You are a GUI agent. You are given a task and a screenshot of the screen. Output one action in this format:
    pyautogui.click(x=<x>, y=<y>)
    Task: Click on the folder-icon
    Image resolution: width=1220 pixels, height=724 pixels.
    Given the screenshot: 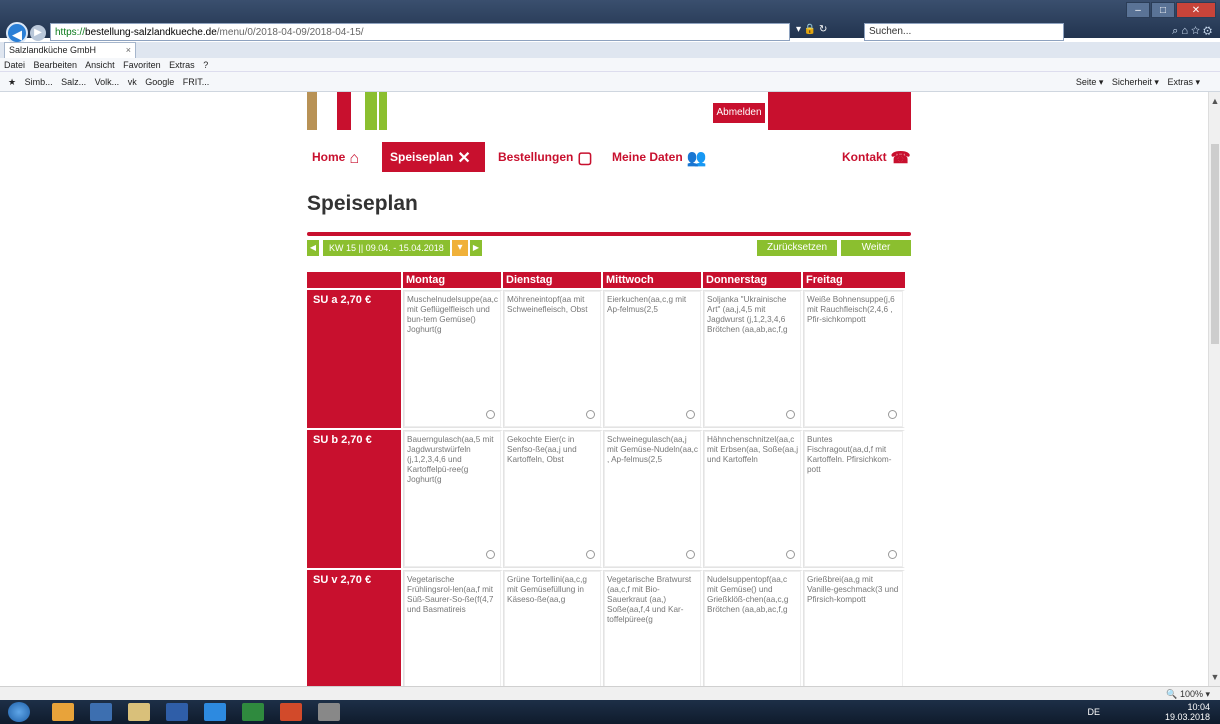 What is the action you would take?
    pyautogui.click(x=139, y=712)
    